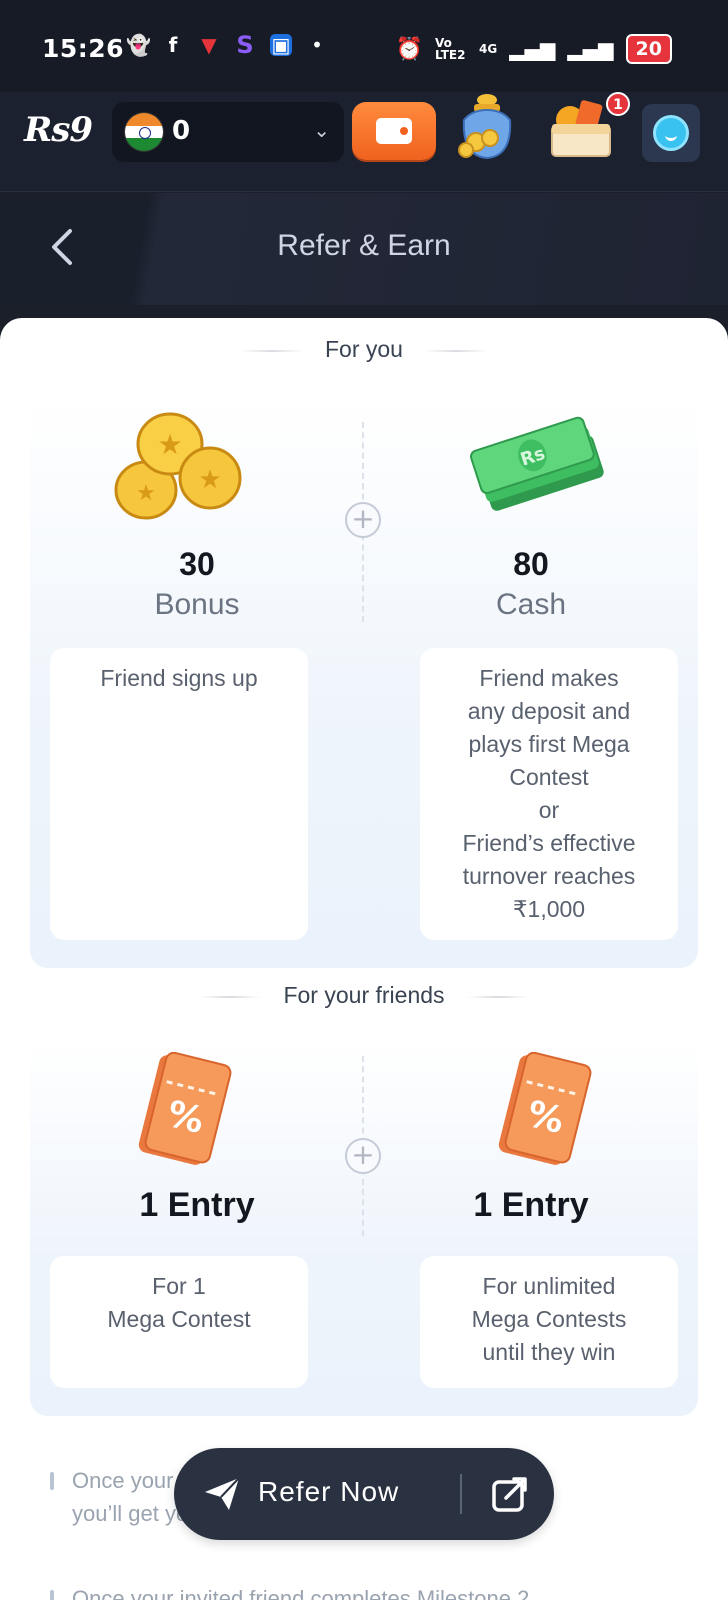  I want to click on friend-right-condition-line: Mega Contests, so click(549, 1319).